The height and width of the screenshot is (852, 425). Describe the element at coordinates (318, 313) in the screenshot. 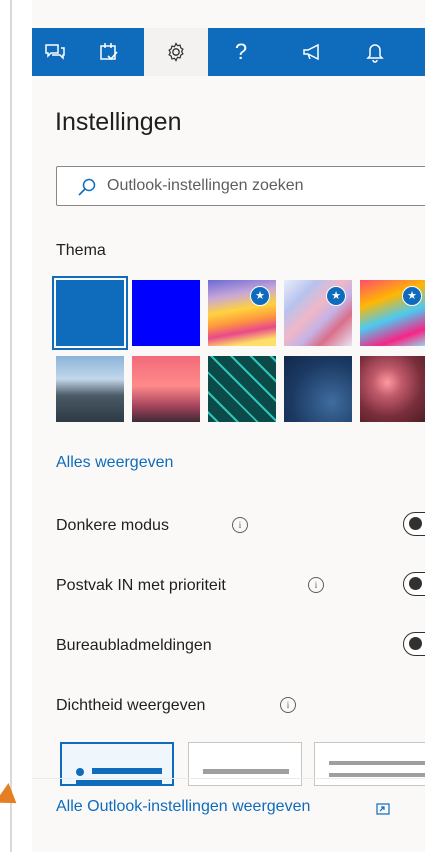

I see `theme-swatch-pastel-ribbons: ★` at that location.